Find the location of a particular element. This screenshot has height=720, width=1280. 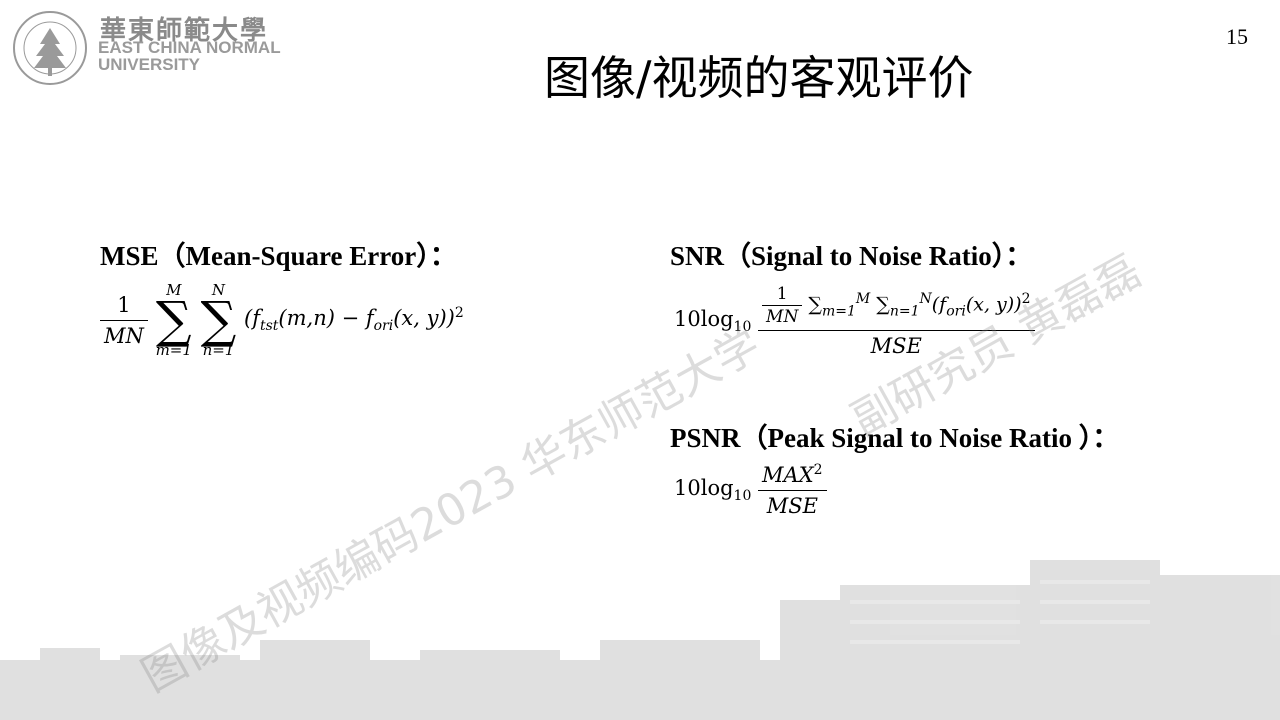

mse-sum-m: M ∑ m=1 is located at coordinates (173, 320).